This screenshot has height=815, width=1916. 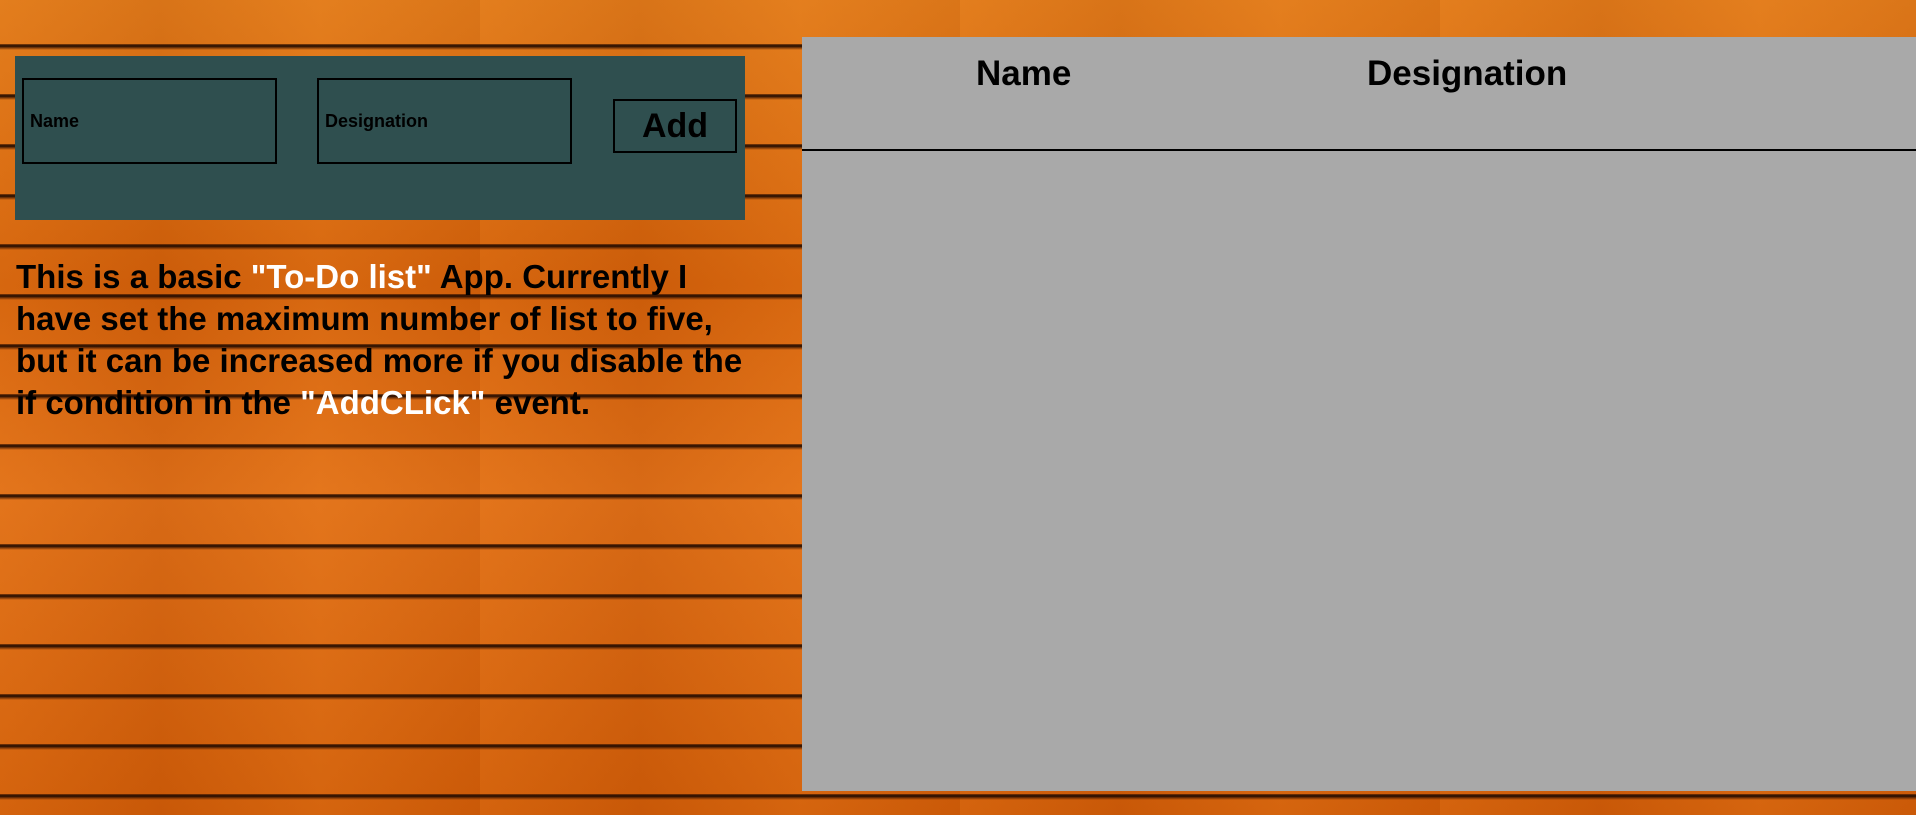 I want to click on add-item-form: Add, so click(x=380, y=138).